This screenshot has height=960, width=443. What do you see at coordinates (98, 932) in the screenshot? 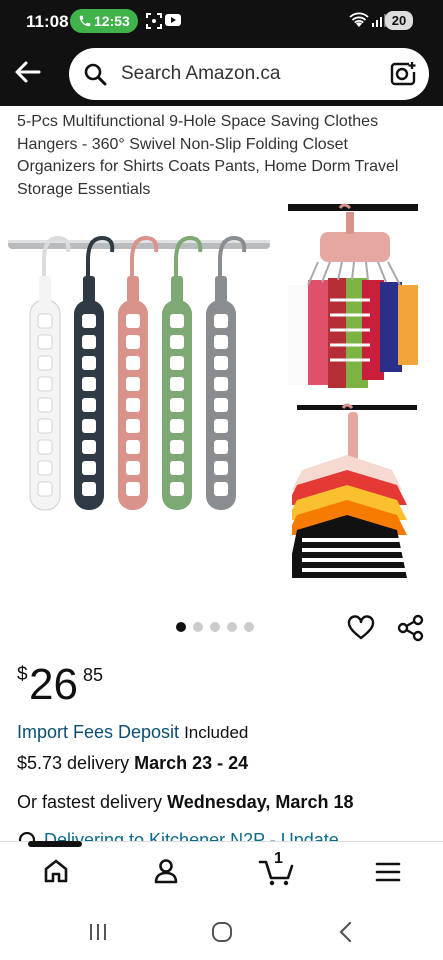
I see `recent-apps-icon` at bounding box center [98, 932].